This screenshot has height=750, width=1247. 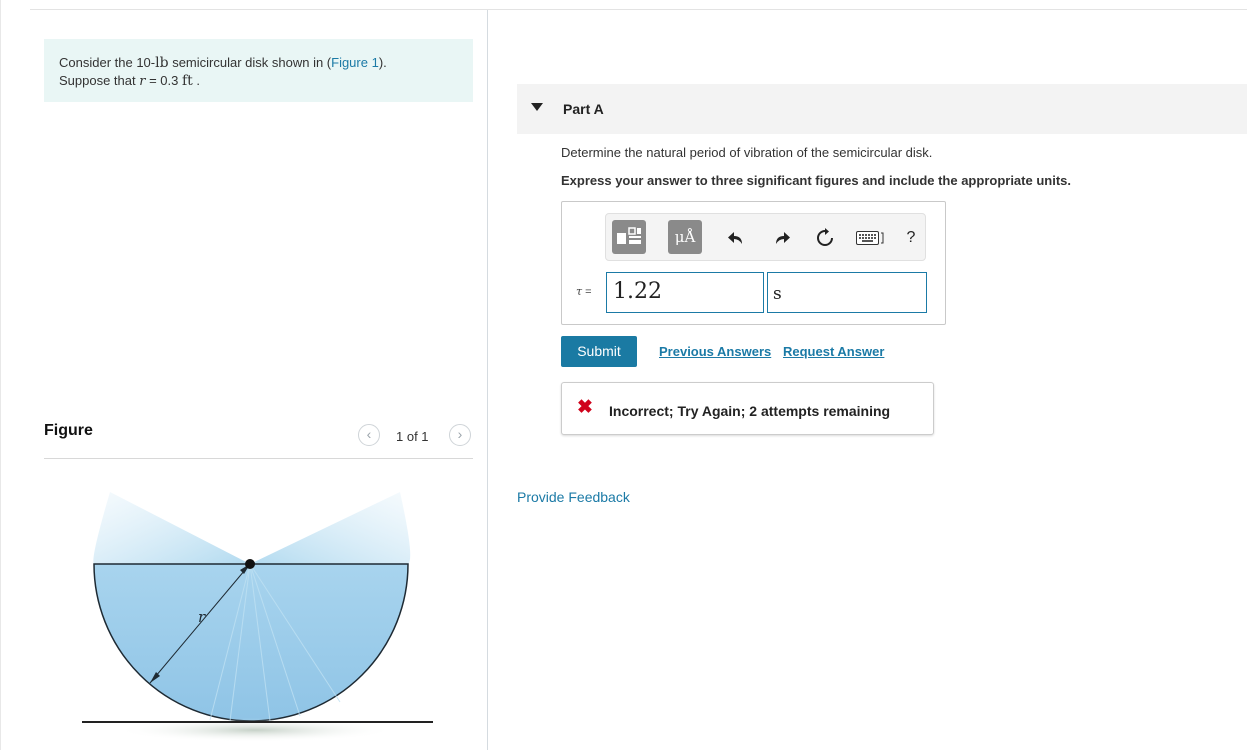 I want to click on templates-icon, so click(x=629, y=235).